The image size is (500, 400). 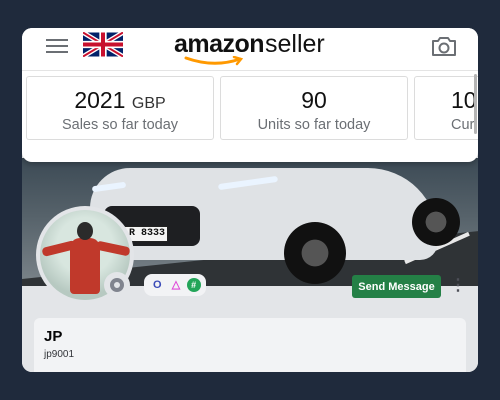 I want to click on avatar-figure-body, so click(x=85, y=266).